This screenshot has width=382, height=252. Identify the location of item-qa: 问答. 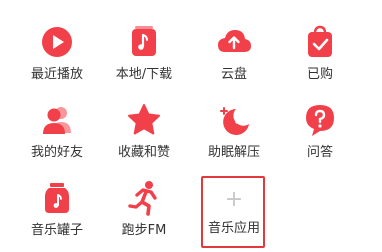
(320, 135).